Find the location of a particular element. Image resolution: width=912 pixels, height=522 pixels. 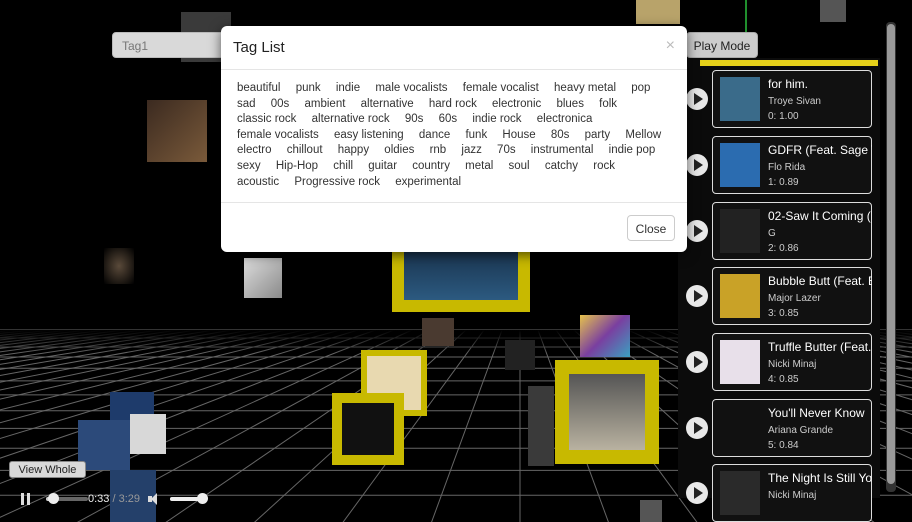

track-artist: G is located at coordinates (772, 233).